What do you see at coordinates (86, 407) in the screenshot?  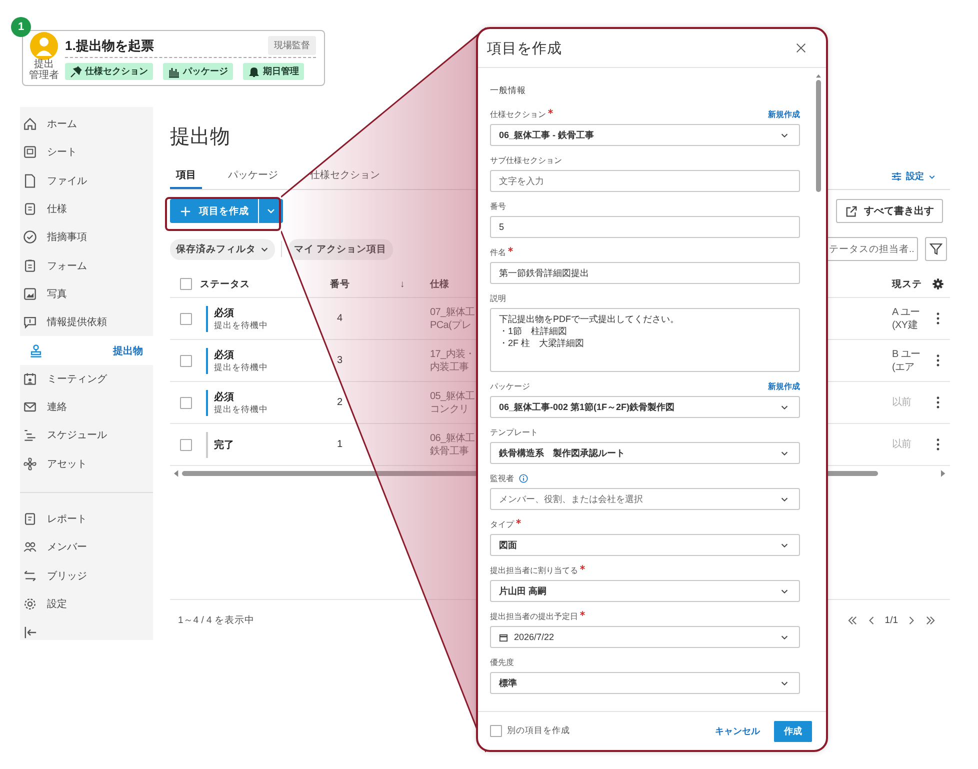 I see `sidebar-item: 連絡` at bounding box center [86, 407].